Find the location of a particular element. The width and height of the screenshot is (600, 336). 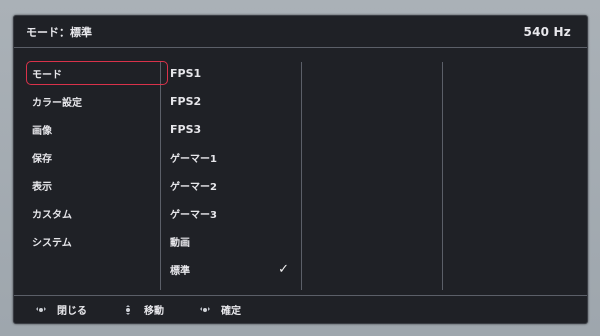

submenu-item-movie: 動画 is located at coordinates (231, 241).